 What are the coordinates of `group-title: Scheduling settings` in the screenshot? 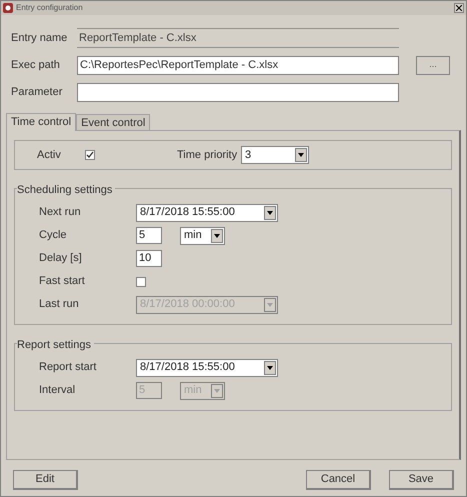 It's located at (66, 190).